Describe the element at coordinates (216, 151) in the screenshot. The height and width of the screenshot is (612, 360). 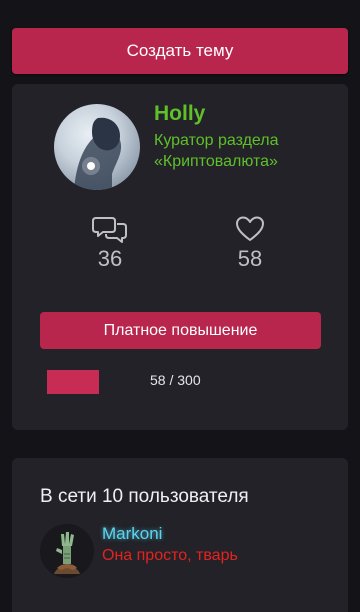
I see `user-role: Куратор раздела «Криптовалюта»` at that location.